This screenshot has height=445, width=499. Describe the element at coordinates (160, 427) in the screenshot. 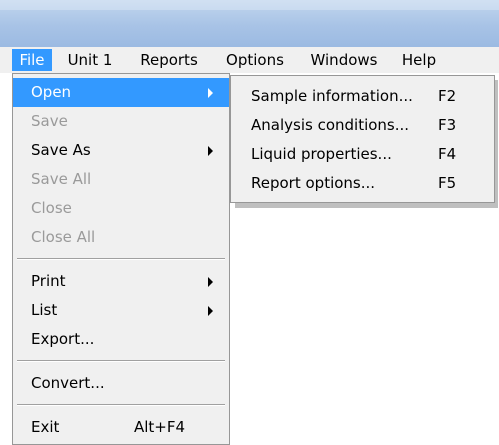

I see `menu-item-exit-shortcut: Alt+F4` at that location.